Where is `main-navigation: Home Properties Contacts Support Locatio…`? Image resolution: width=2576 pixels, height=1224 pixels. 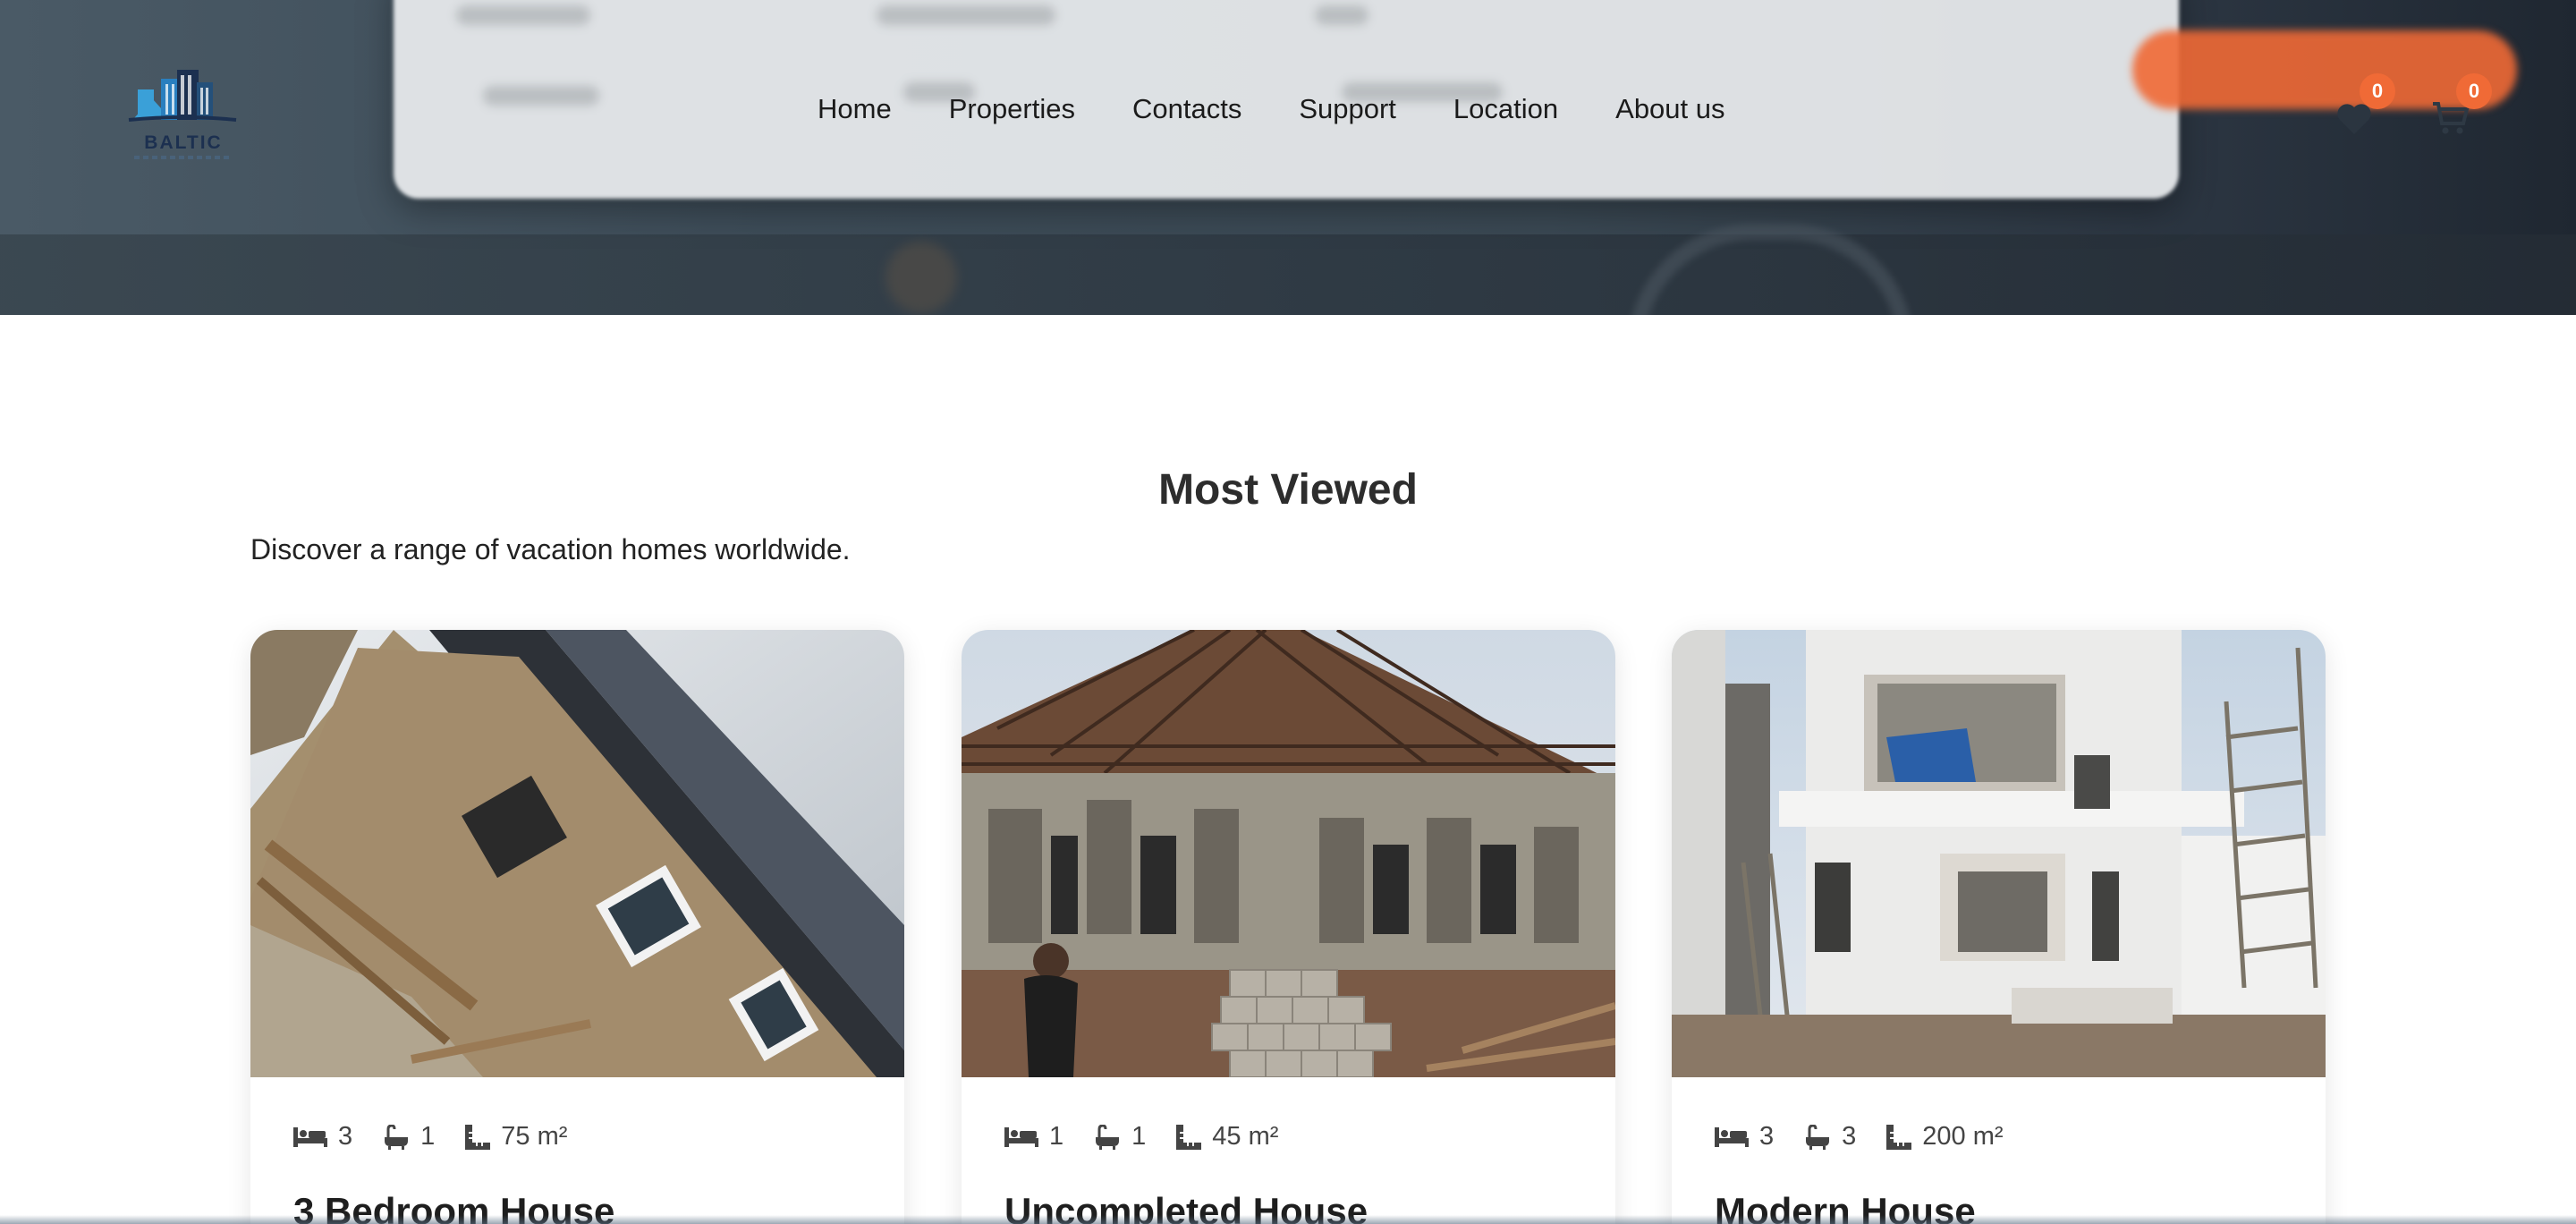 main-navigation: Home Properties Contacts Support Locatio… is located at coordinates (1271, 109).